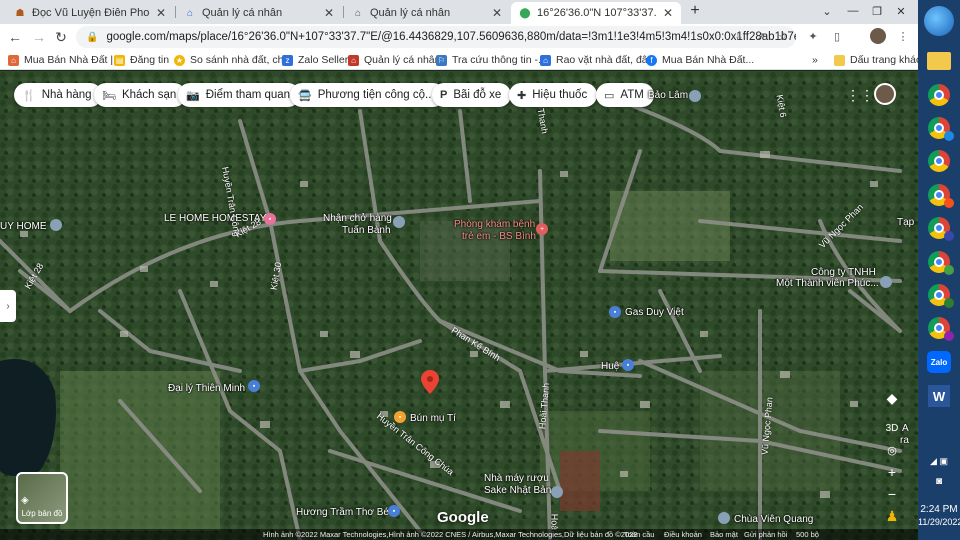  I want to click on chip-parking: P Bãi đỗ xe, so click(472, 95).